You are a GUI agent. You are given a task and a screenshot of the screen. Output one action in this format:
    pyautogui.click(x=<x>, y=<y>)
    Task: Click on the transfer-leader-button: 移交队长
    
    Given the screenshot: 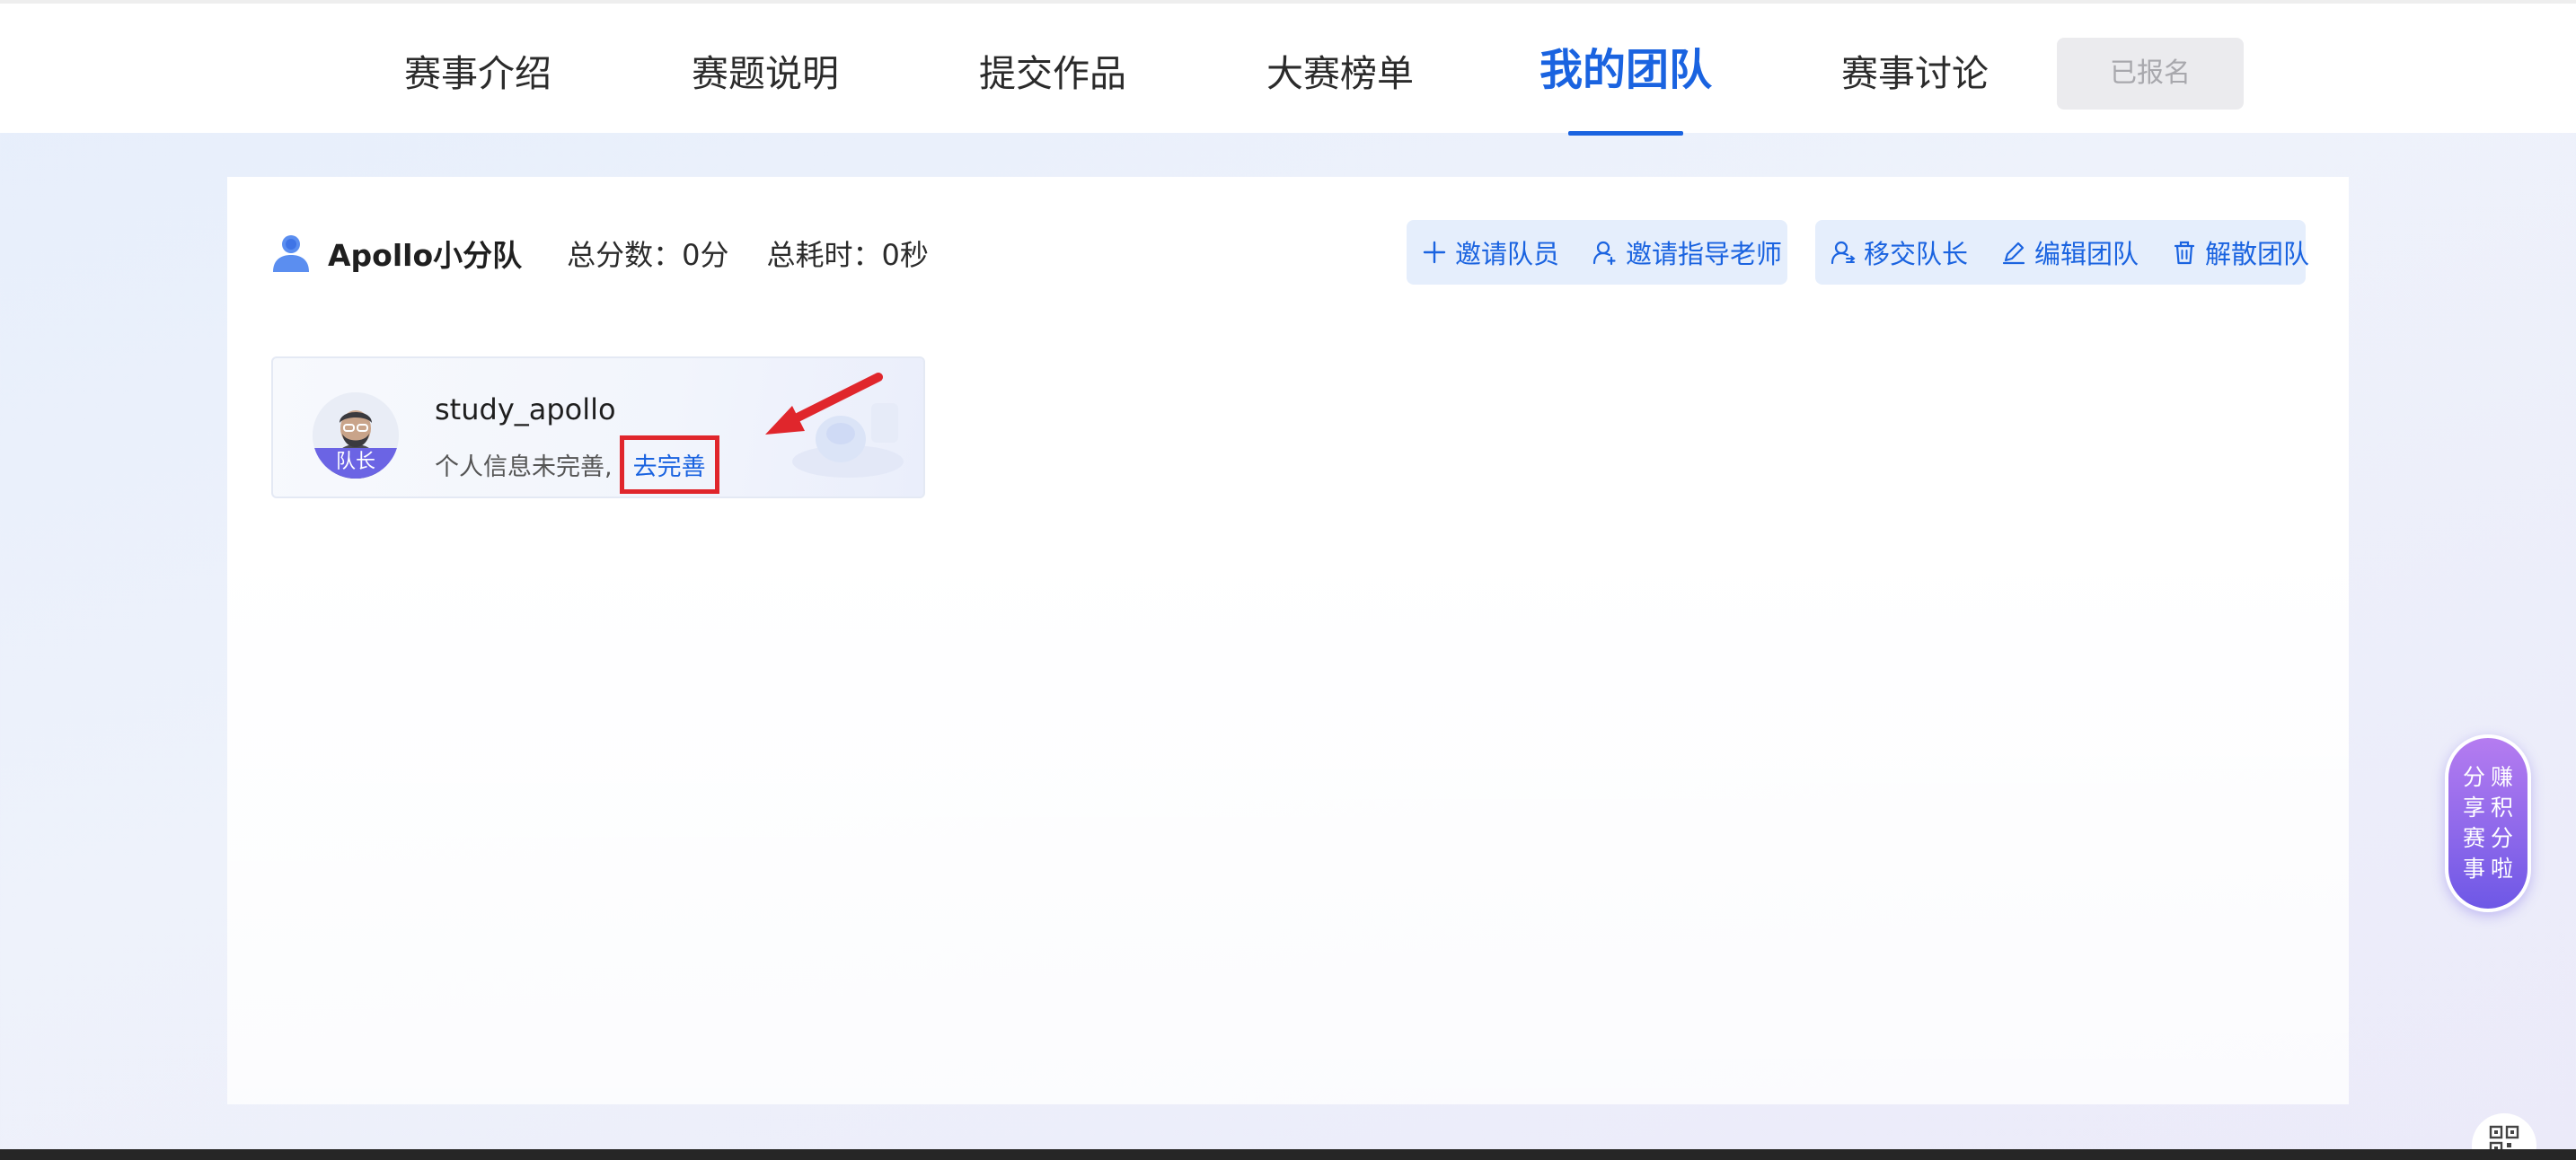 What is the action you would take?
    pyautogui.click(x=1899, y=252)
    